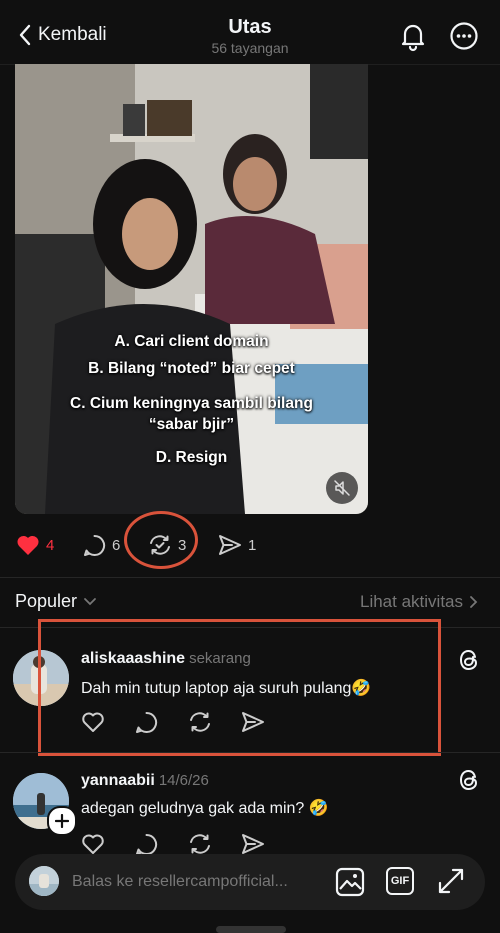 The width and height of the screenshot is (500, 933). Describe the element at coordinates (464, 36) in the screenshot. I see `more-options-icon` at that location.